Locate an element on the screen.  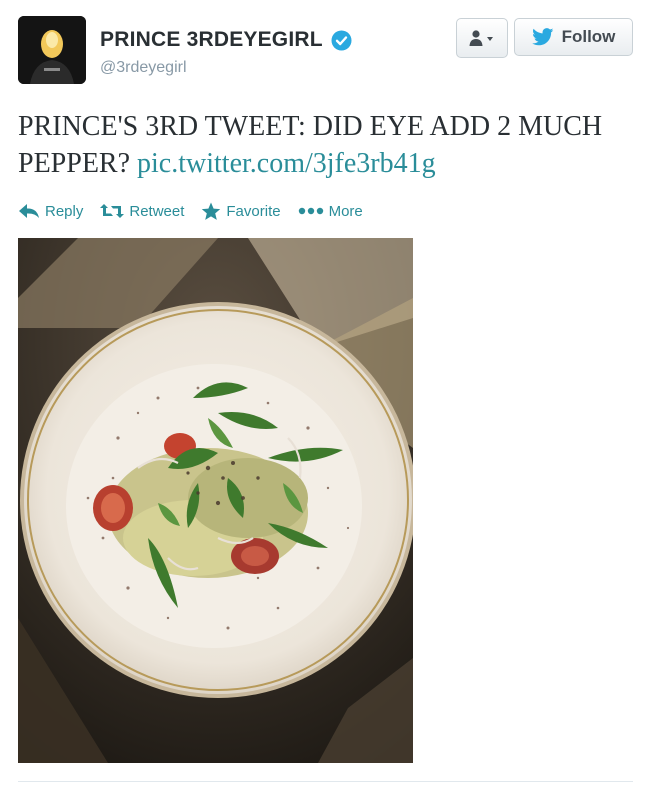
profile-handle: @3rdeyegirl is located at coordinates (143, 68).